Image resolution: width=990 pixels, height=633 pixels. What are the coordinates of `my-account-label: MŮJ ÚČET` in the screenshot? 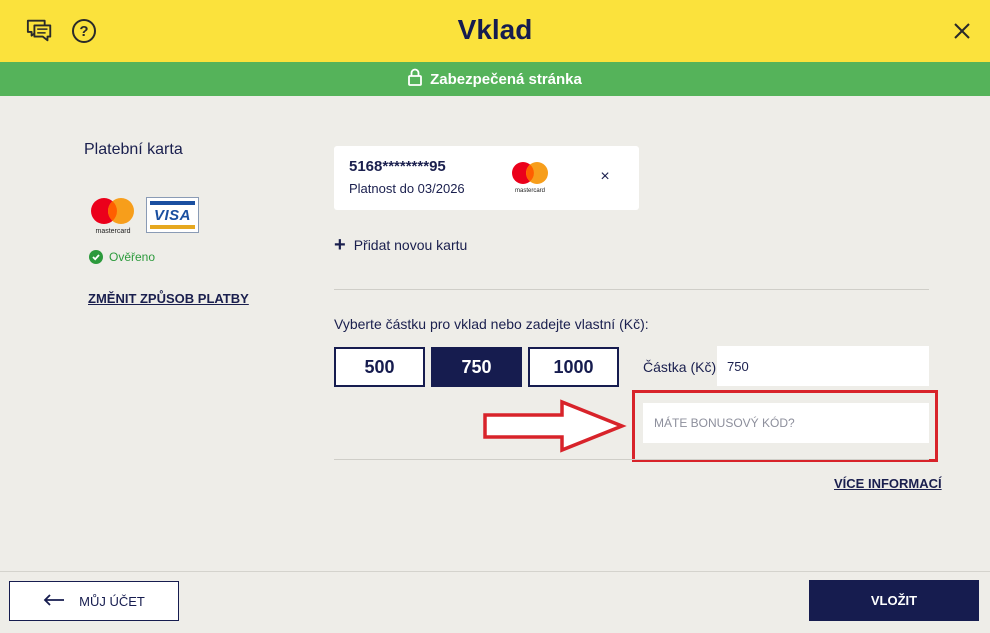 It's located at (112, 601).